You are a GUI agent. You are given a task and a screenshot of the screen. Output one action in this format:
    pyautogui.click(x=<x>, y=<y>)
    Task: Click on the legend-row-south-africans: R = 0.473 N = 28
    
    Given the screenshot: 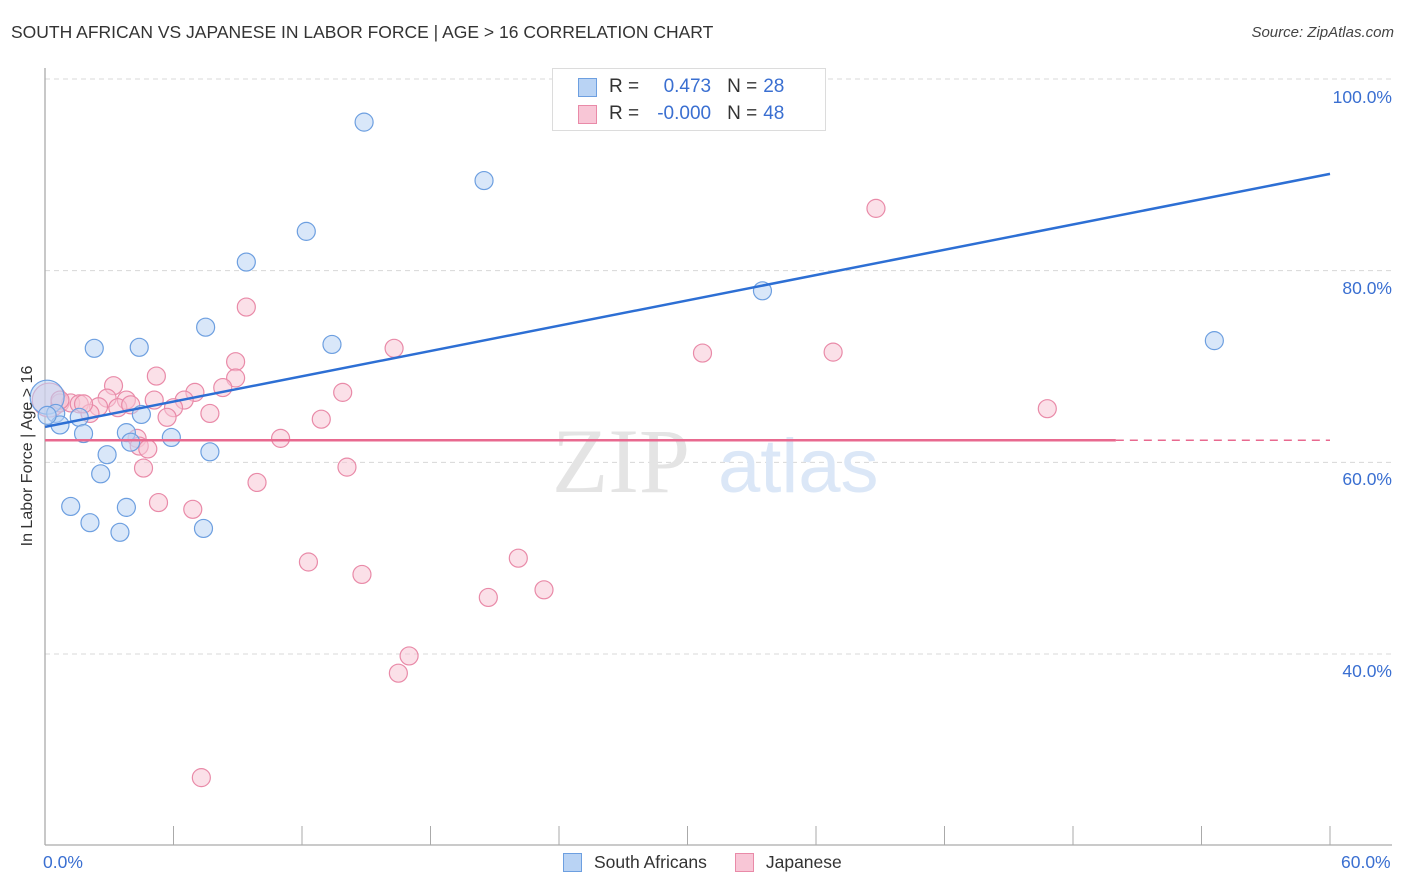 What is the action you would take?
    pyautogui.click(x=681, y=87)
    